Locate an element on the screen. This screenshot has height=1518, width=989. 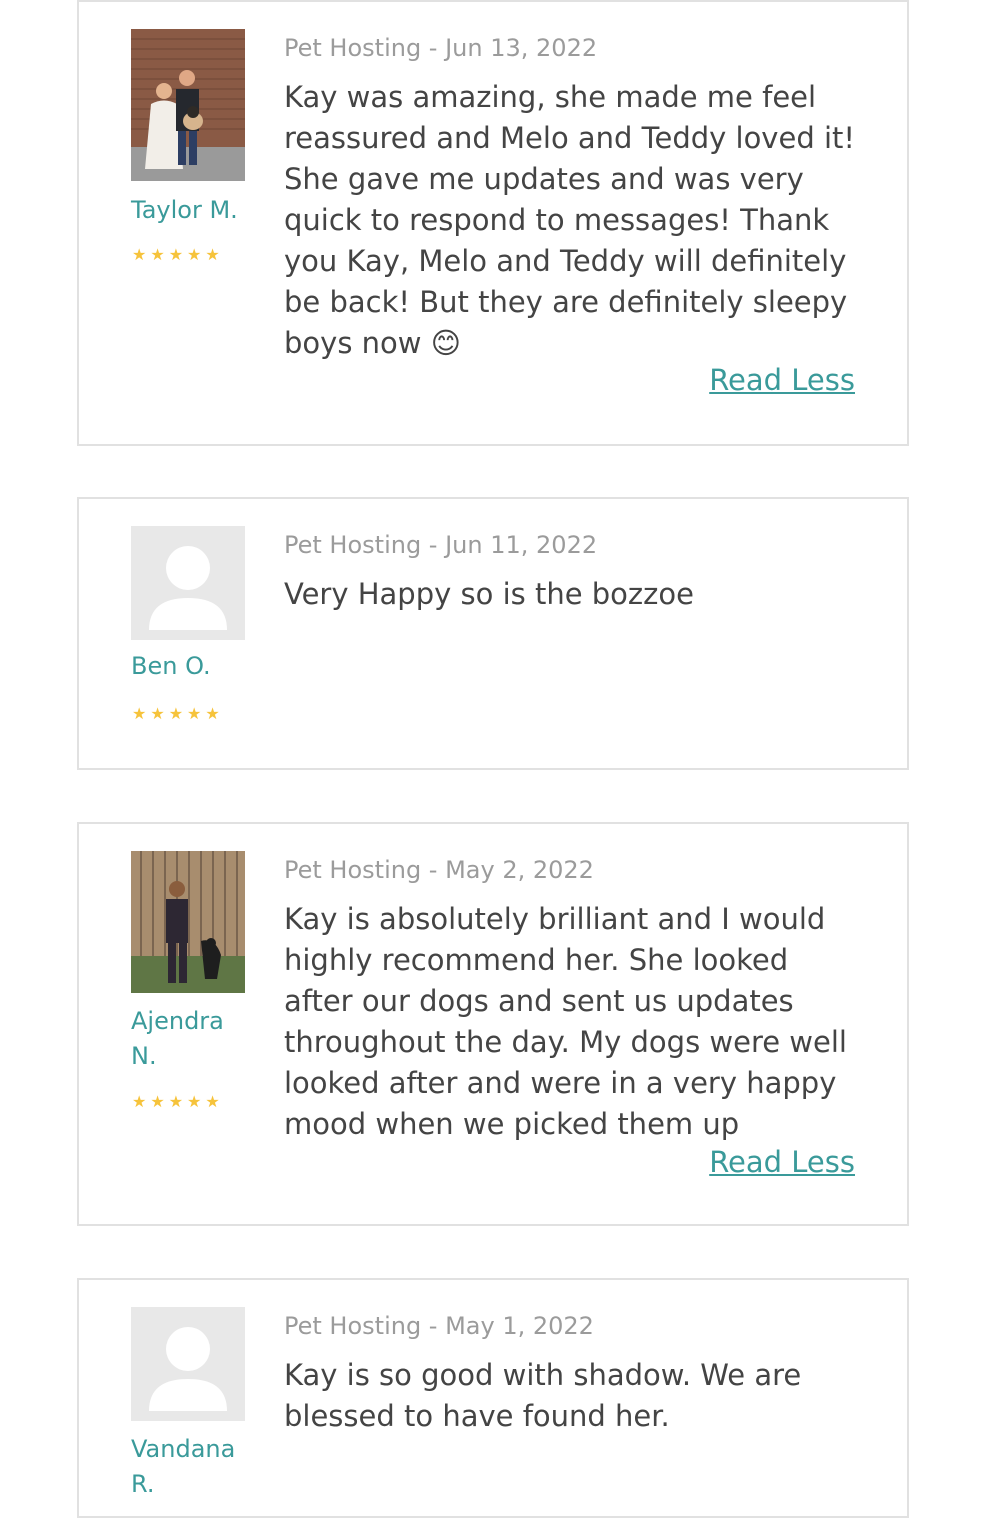
review-meta: Pet Hosting - Jun 13, 2022 is located at coordinates (441, 48).